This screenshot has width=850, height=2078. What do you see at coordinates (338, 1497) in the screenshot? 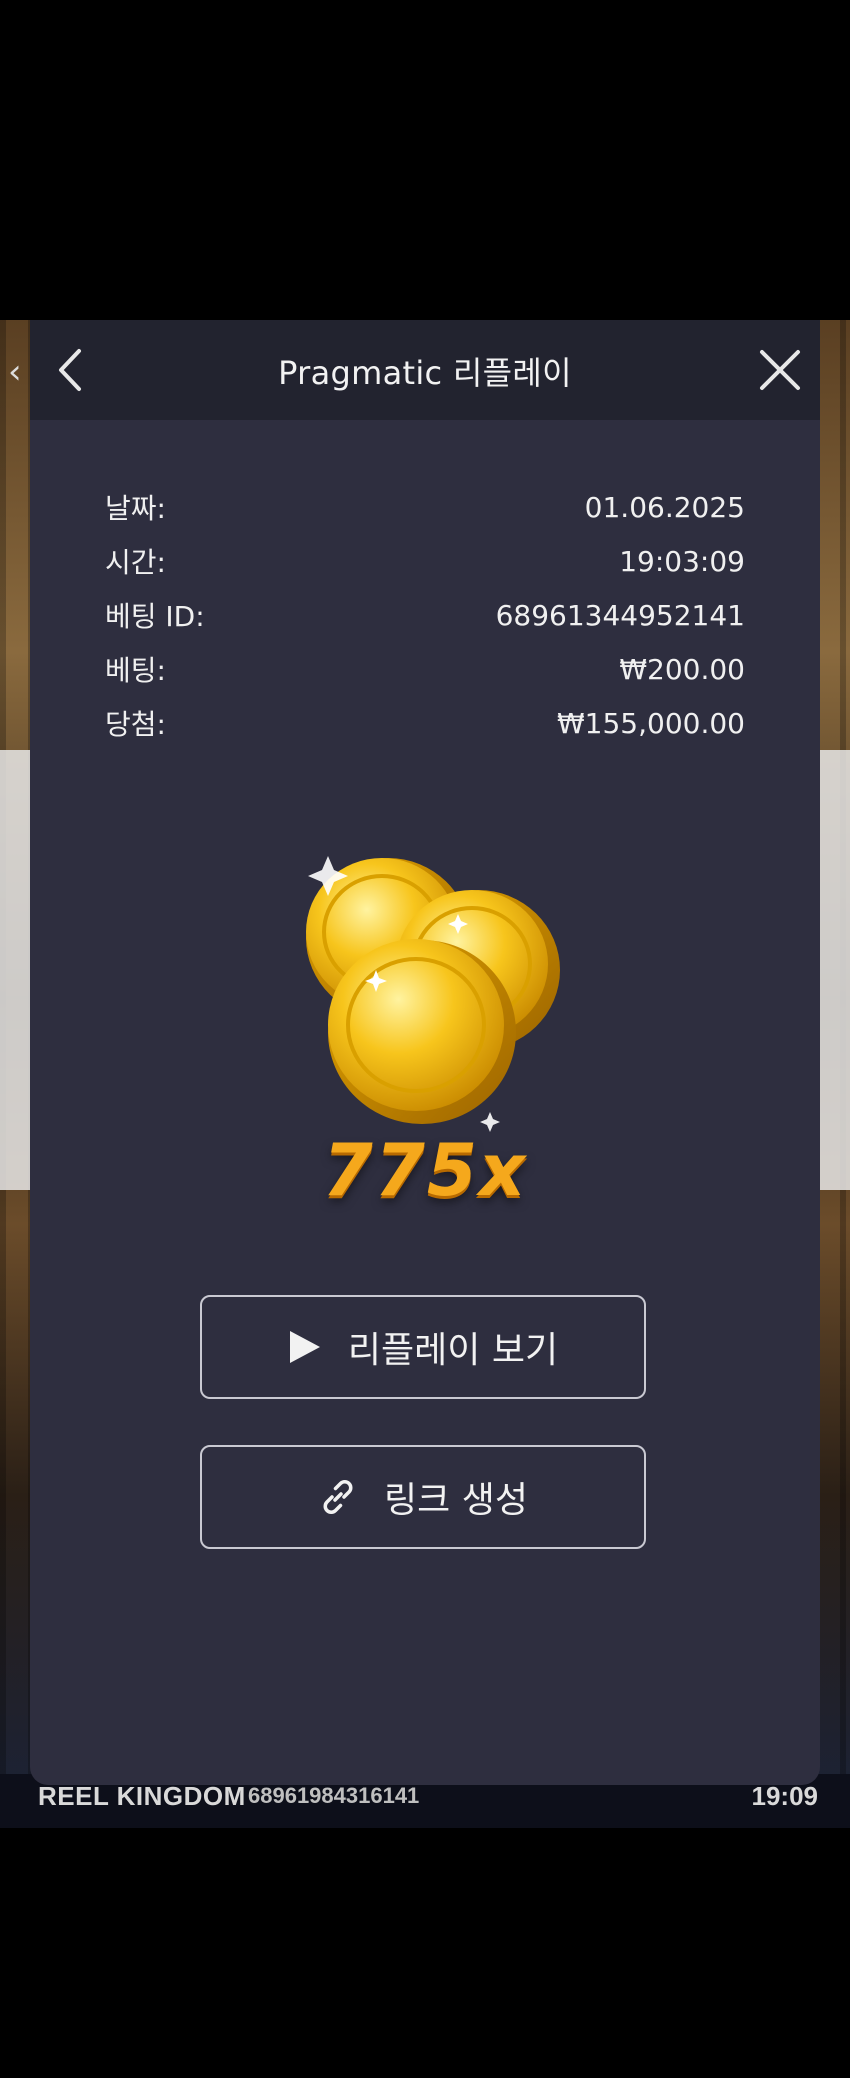
I see `link-icon` at bounding box center [338, 1497].